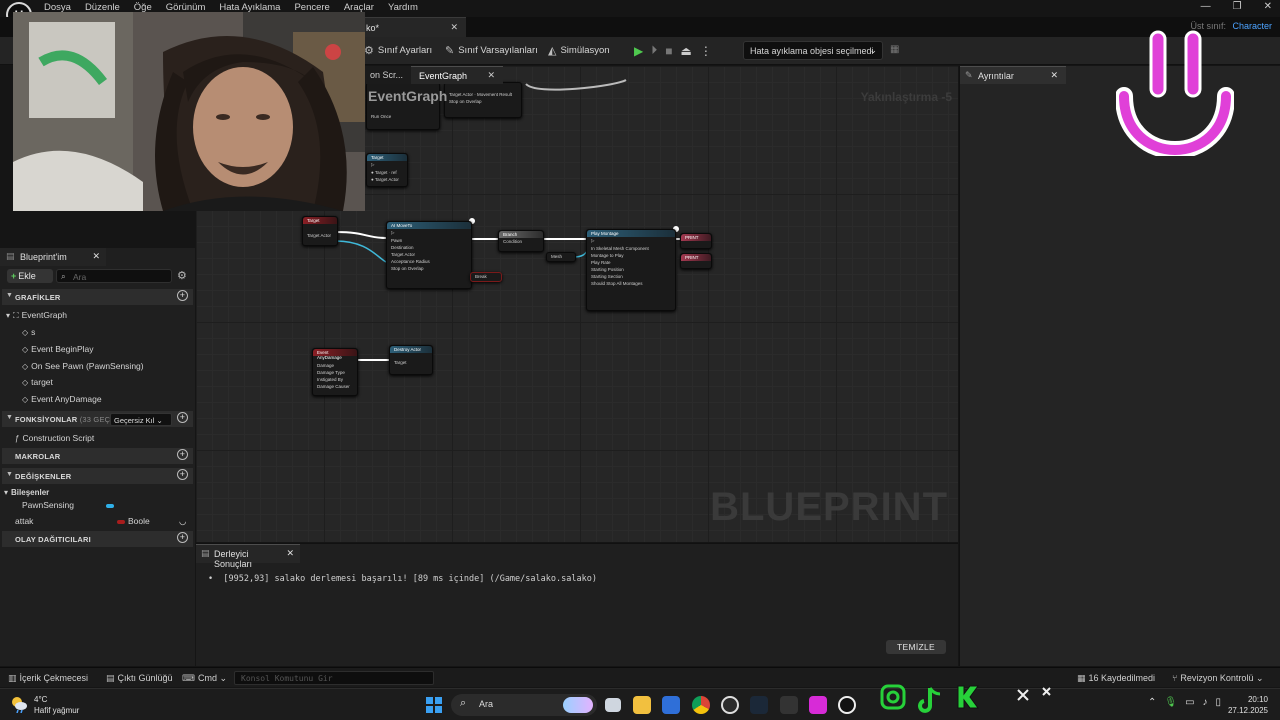  What do you see at coordinates (706, 51) in the screenshot?
I see `more-options-icon: ⋮` at bounding box center [706, 51].